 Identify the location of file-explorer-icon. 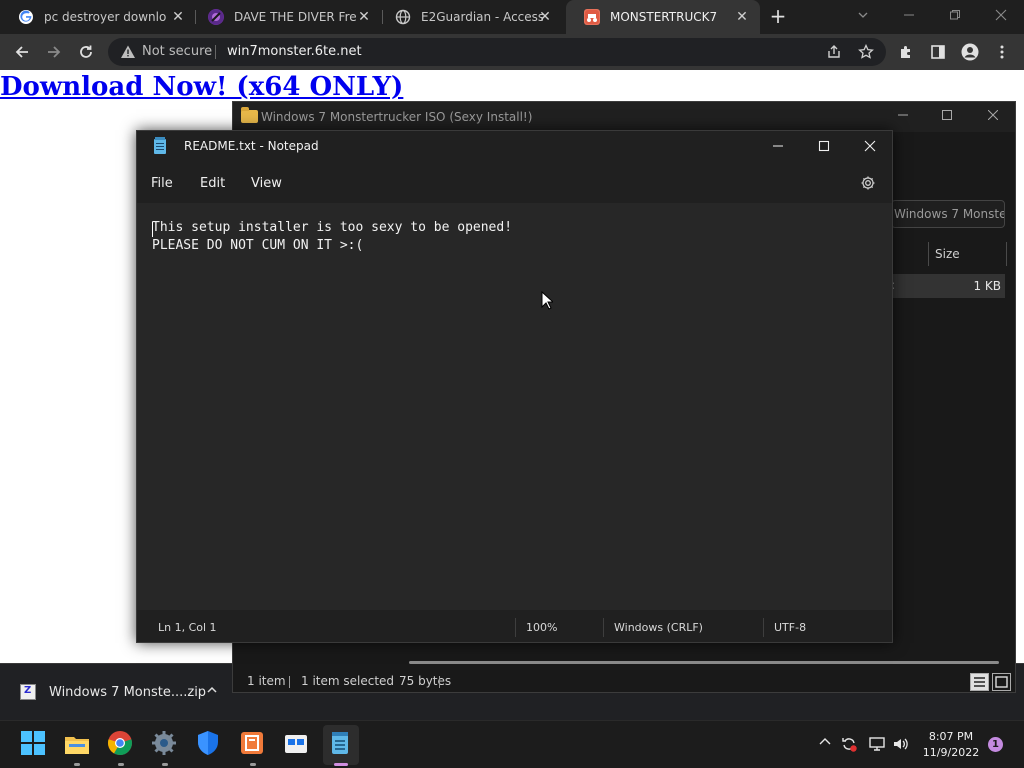
(77, 744).